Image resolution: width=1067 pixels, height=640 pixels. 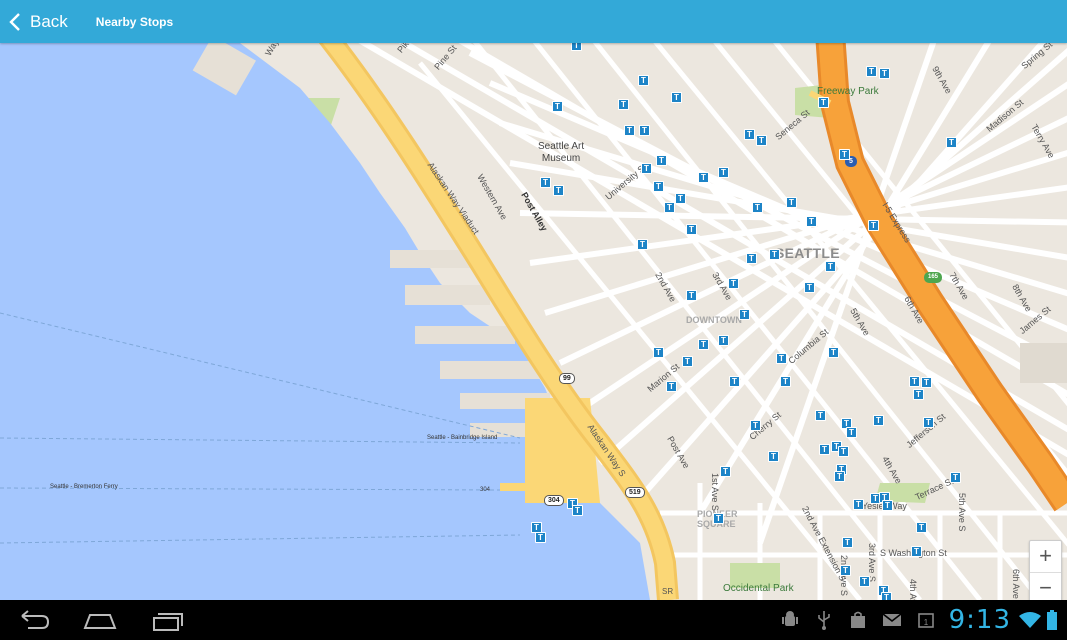 I want to click on back-label: Back, so click(x=49, y=21).